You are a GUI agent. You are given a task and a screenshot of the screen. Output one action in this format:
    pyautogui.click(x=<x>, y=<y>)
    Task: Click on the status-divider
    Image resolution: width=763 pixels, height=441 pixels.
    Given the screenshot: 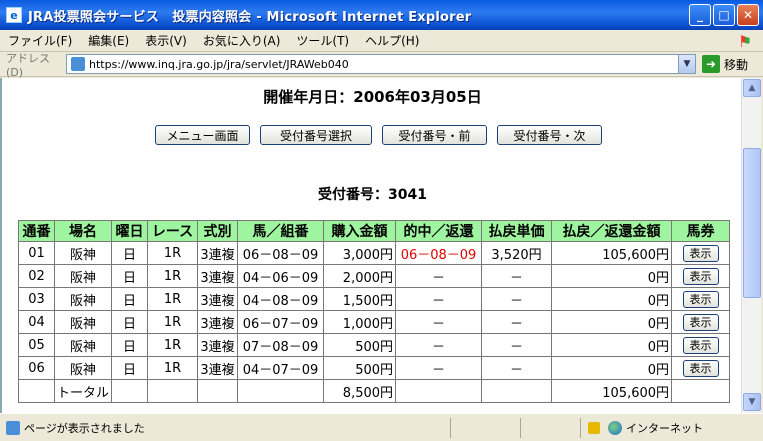 What is the action you would take?
    pyautogui.click(x=580, y=428)
    